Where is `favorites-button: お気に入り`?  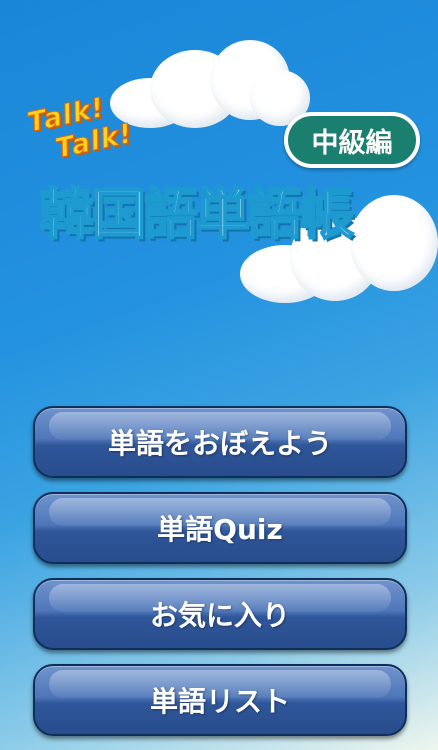
favorites-button: お気に入り is located at coordinates (220, 614).